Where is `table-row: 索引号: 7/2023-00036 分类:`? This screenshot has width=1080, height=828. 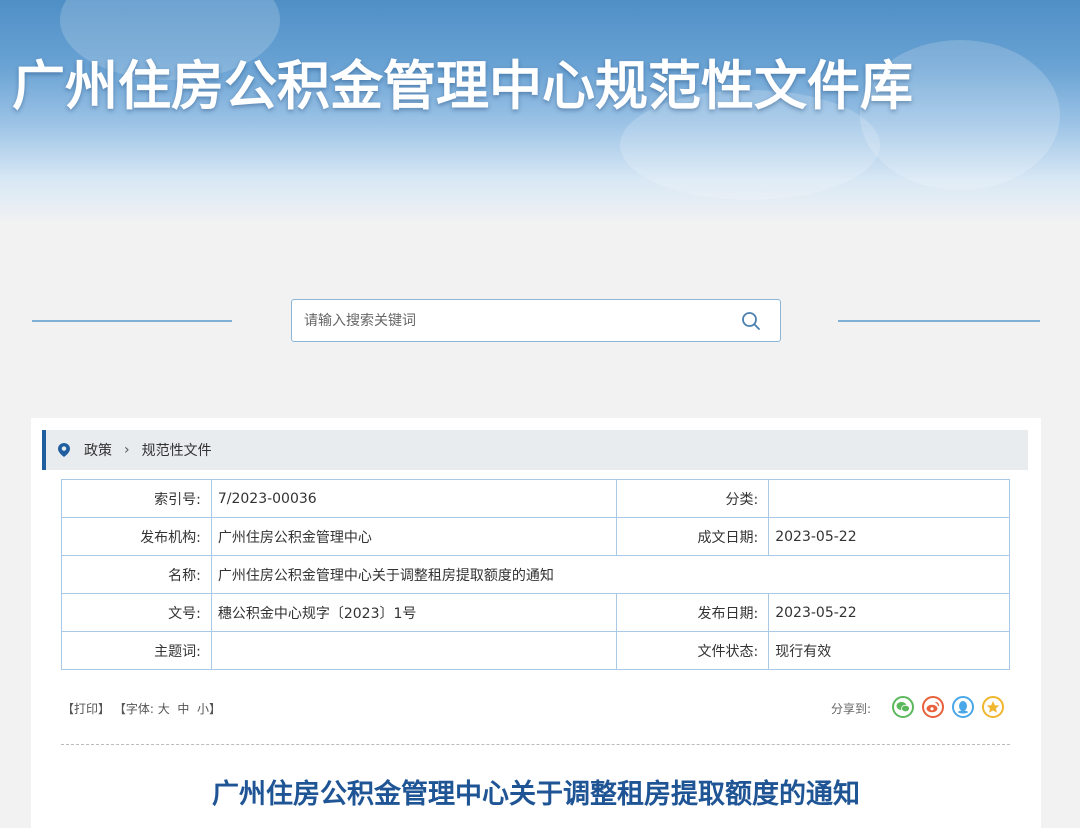
table-row: 索引号: 7/2023-00036 分类: is located at coordinates (535, 498).